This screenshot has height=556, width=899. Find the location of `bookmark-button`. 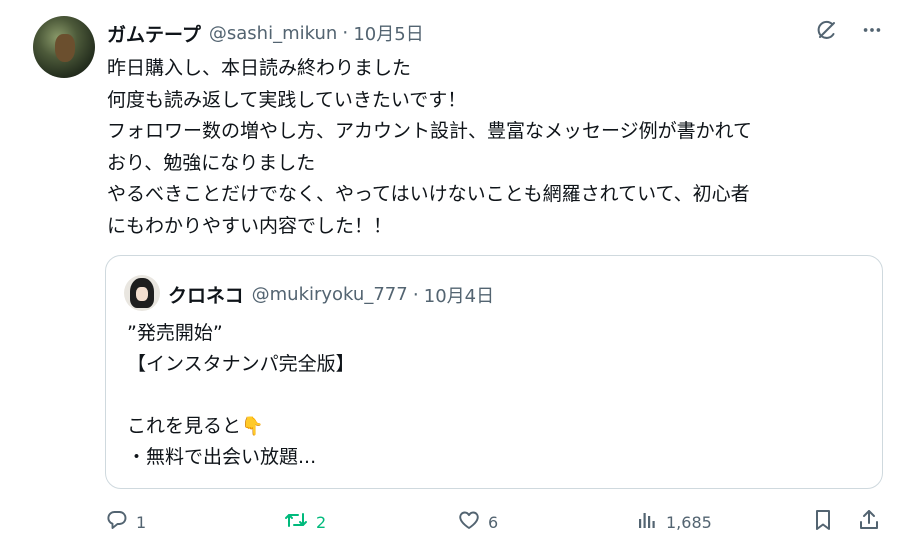

bookmark-button is located at coordinates (823, 522).